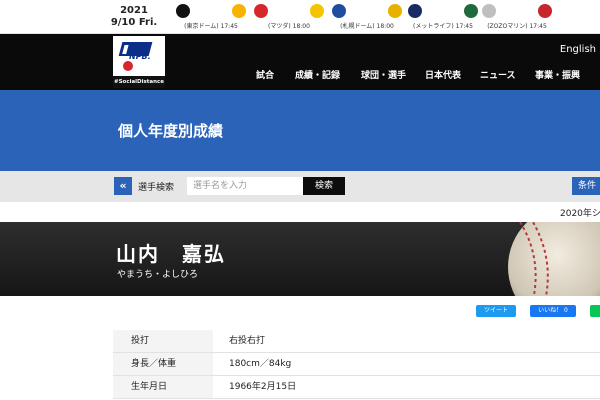  What do you see at coordinates (383, 74) in the screenshot?
I see `nav-item-teams: 球団・選手` at bounding box center [383, 74].